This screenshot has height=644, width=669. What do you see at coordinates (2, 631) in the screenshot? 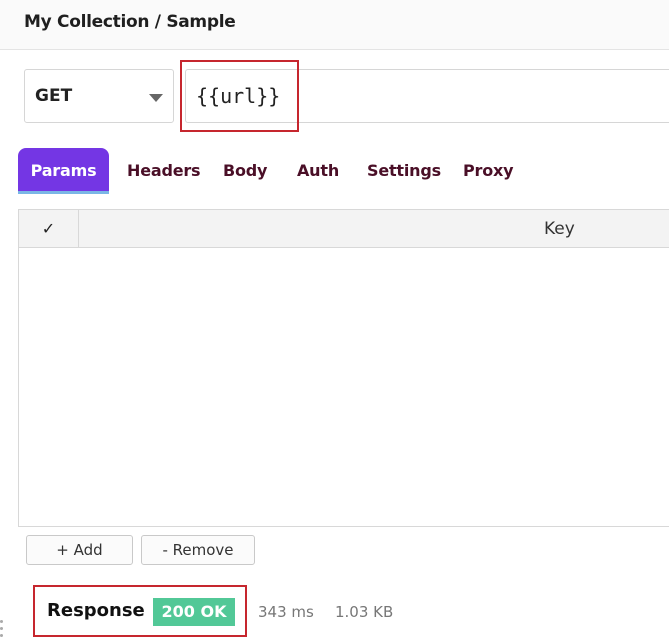
I see `resize-handle-icon` at bounding box center [2, 631].